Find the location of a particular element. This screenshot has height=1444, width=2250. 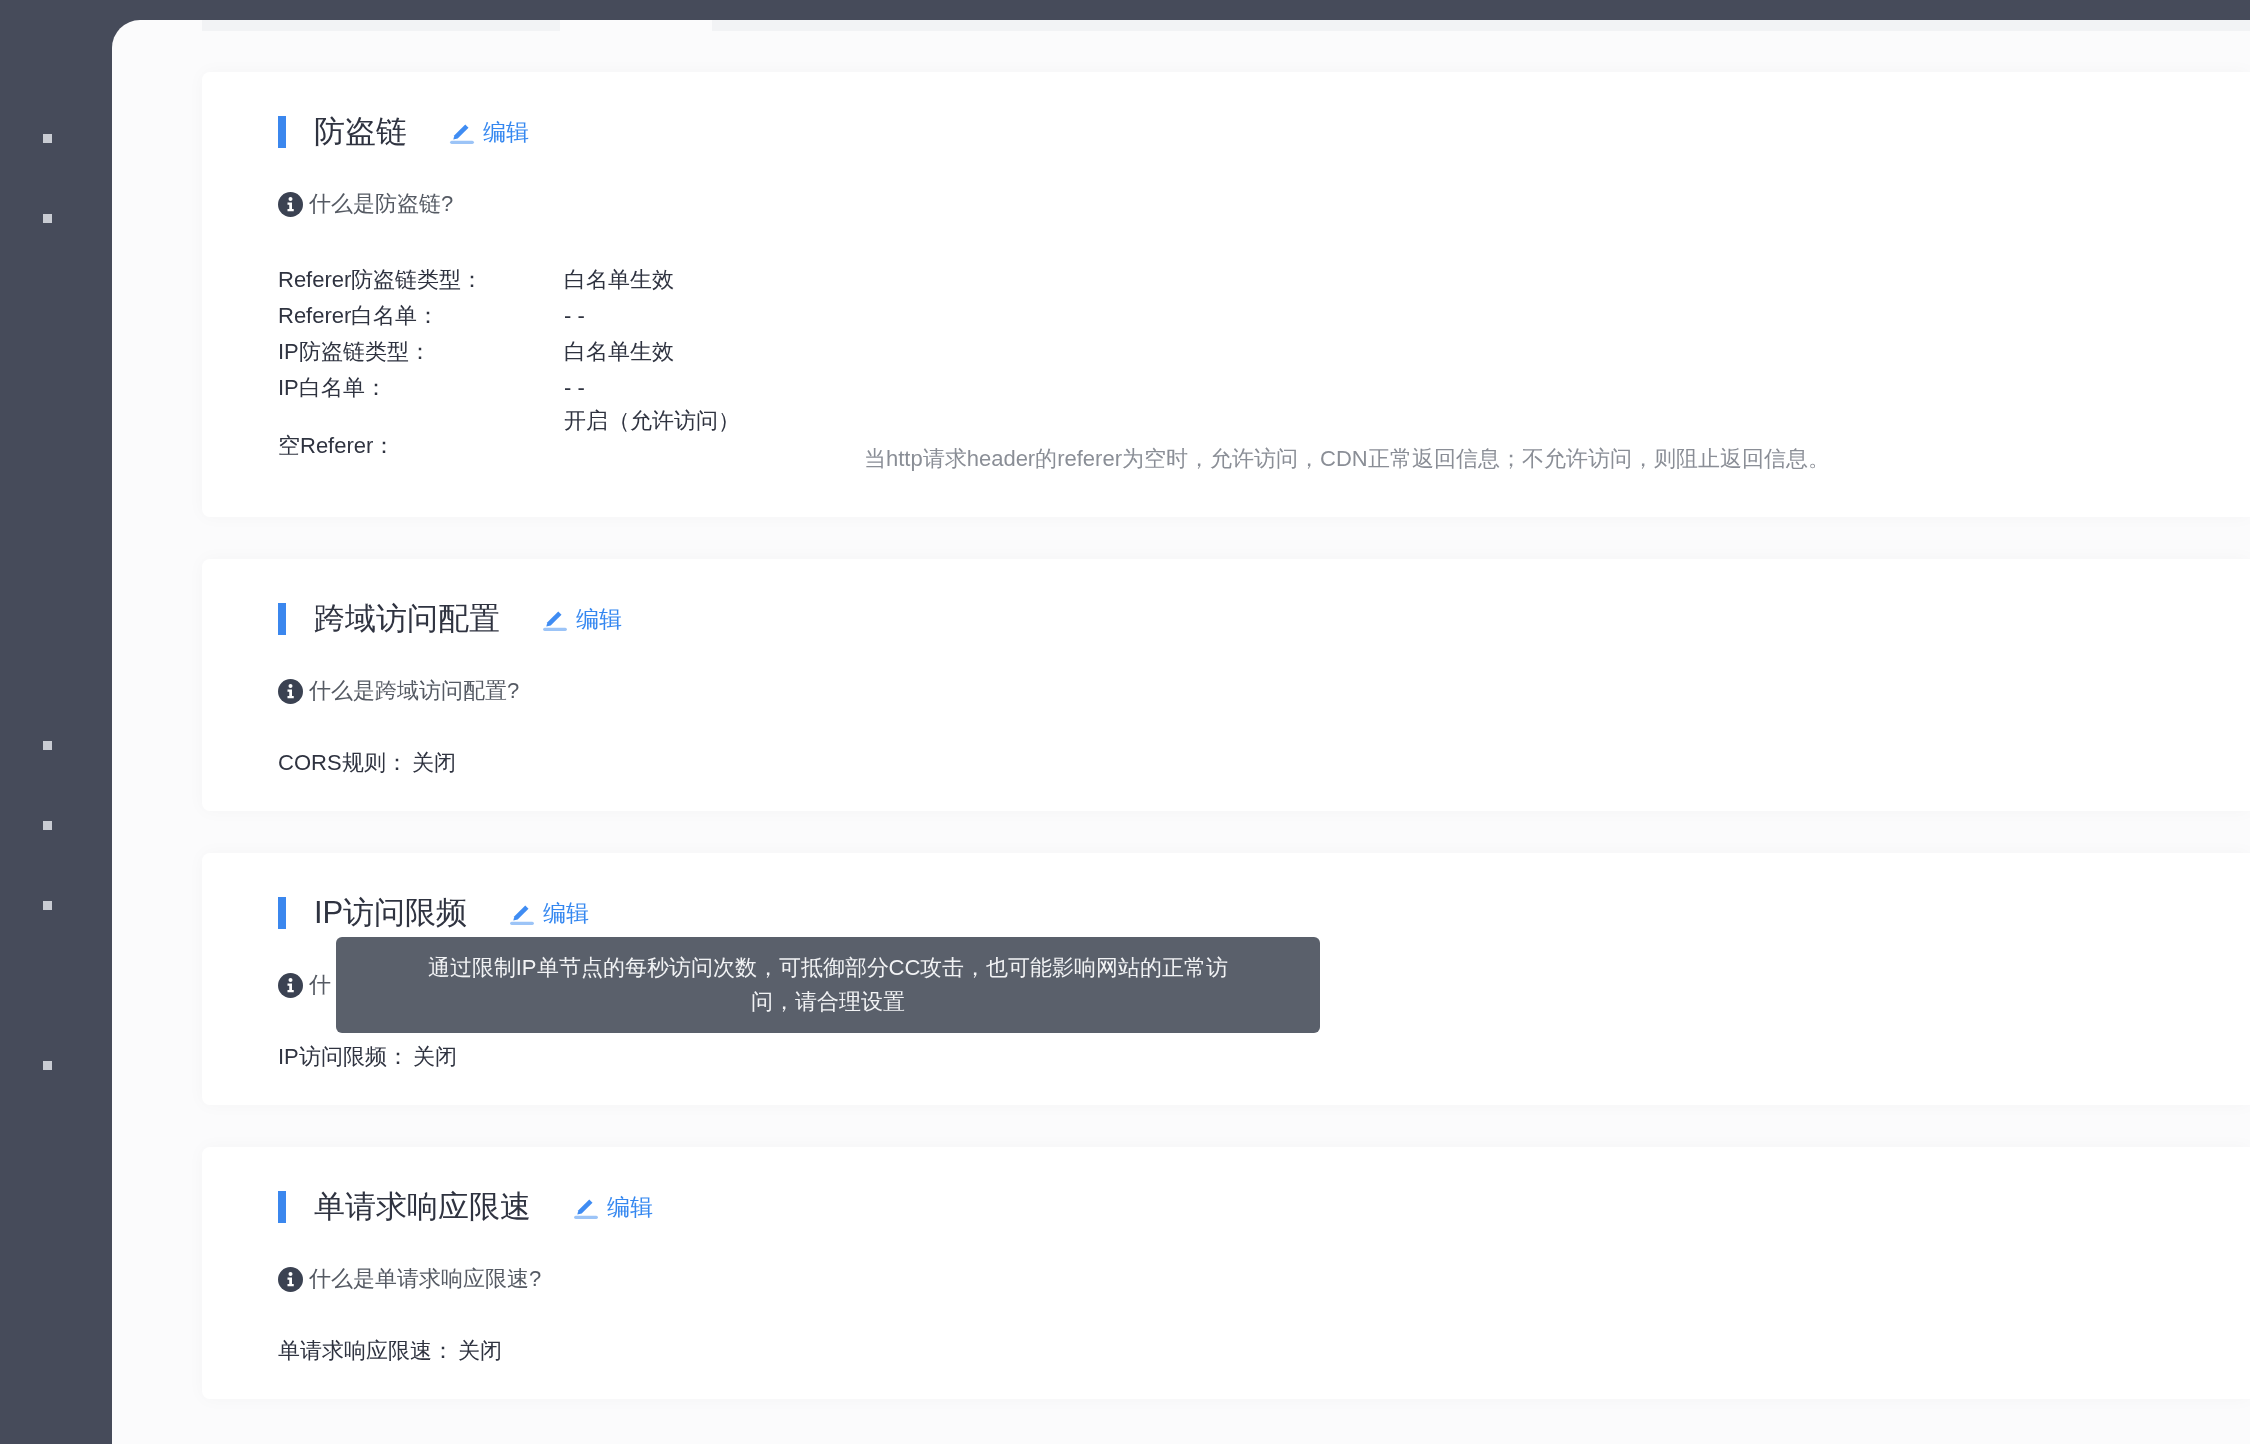

help-link: 什么是单请求响应限速? is located at coordinates (425, 1279).